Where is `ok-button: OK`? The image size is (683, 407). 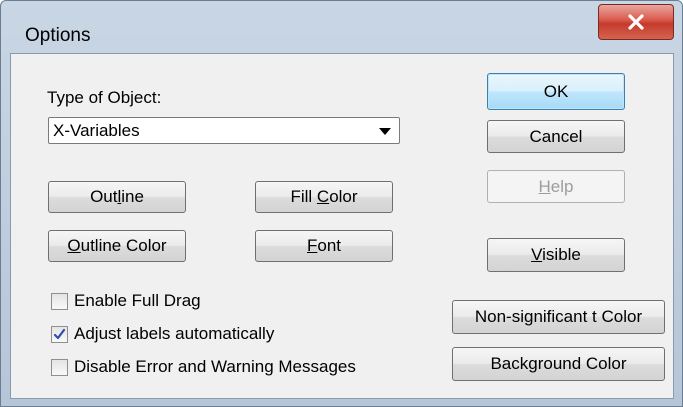 ok-button: OK is located at coordinates (556, 91).